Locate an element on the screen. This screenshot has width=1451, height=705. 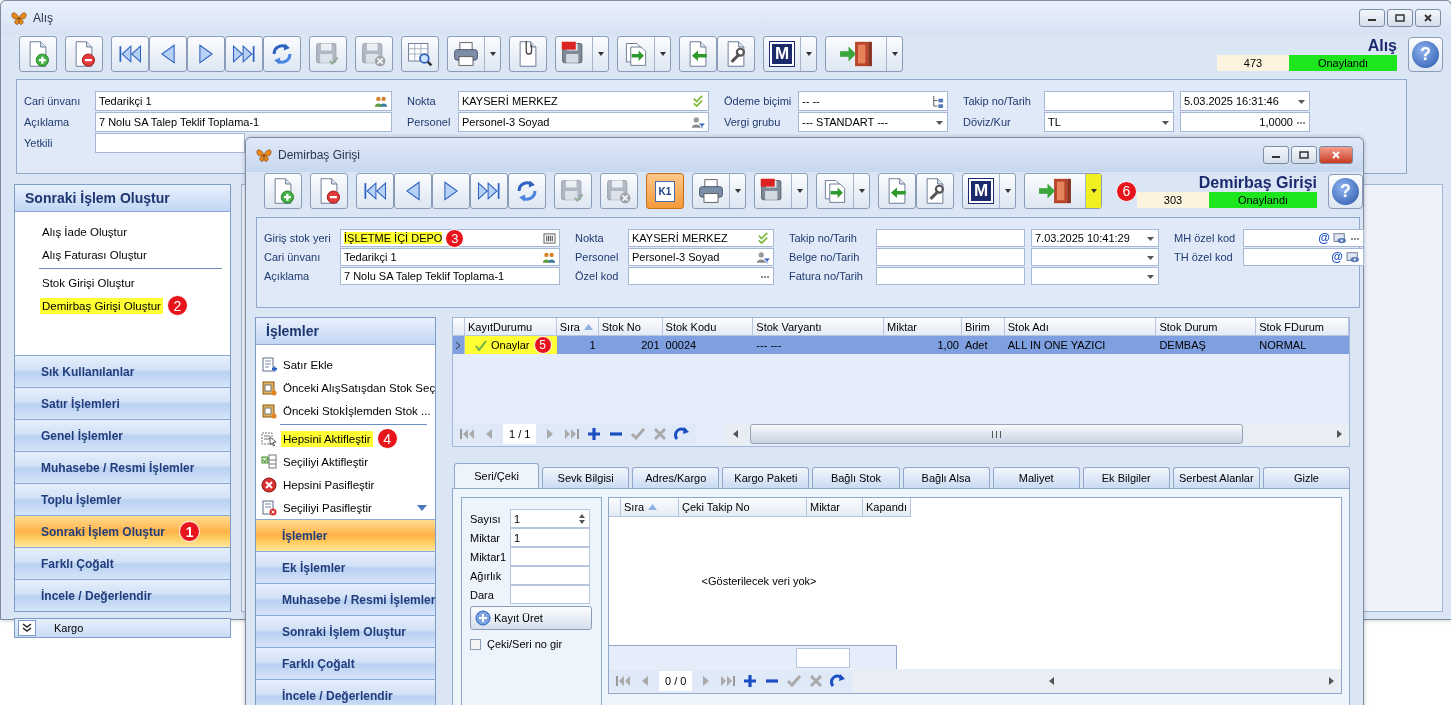
text-field: 1,0000 is located at coordinates (1245, 122).